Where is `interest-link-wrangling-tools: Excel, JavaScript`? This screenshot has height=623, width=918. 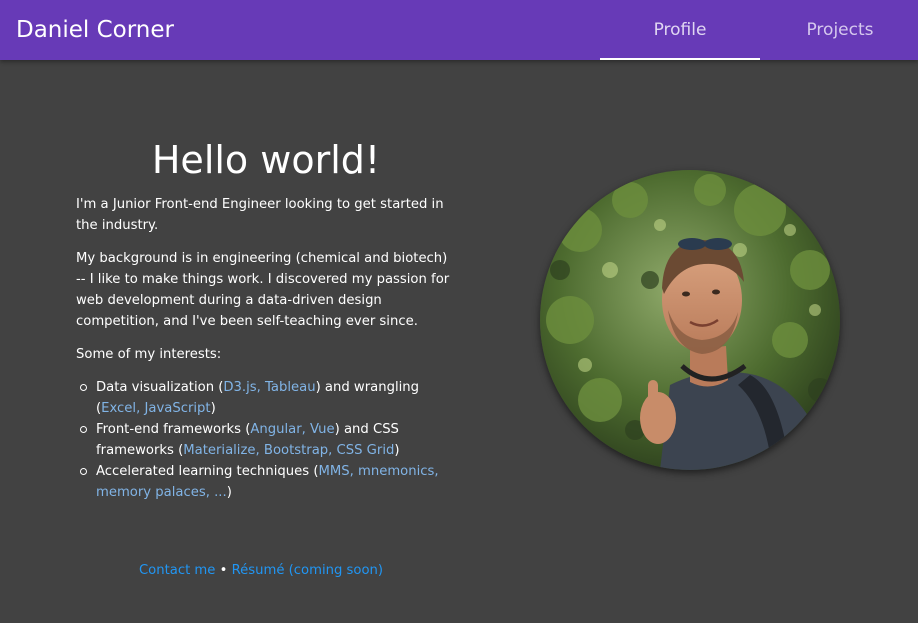
interest-link-wrangling-tools: Excel, JavaScript is located at coordinates (155, 408).